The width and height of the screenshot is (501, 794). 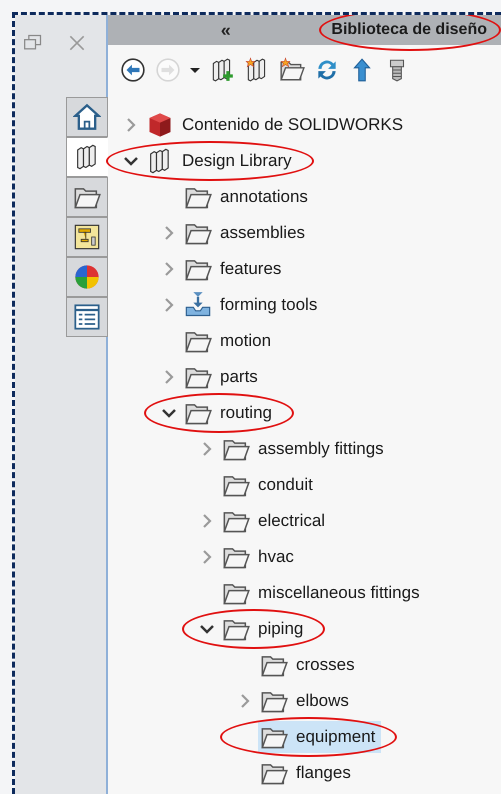 What do you see at coordinates (265, 629) in the screenshot?
I see `tree-item: piping` at bounding box center [265, 629].